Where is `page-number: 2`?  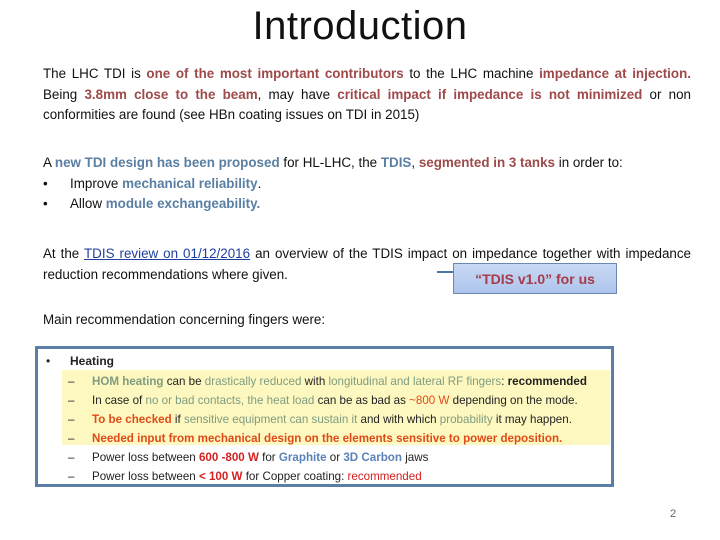
page-number: 2 is located at coordinates (673, 514).